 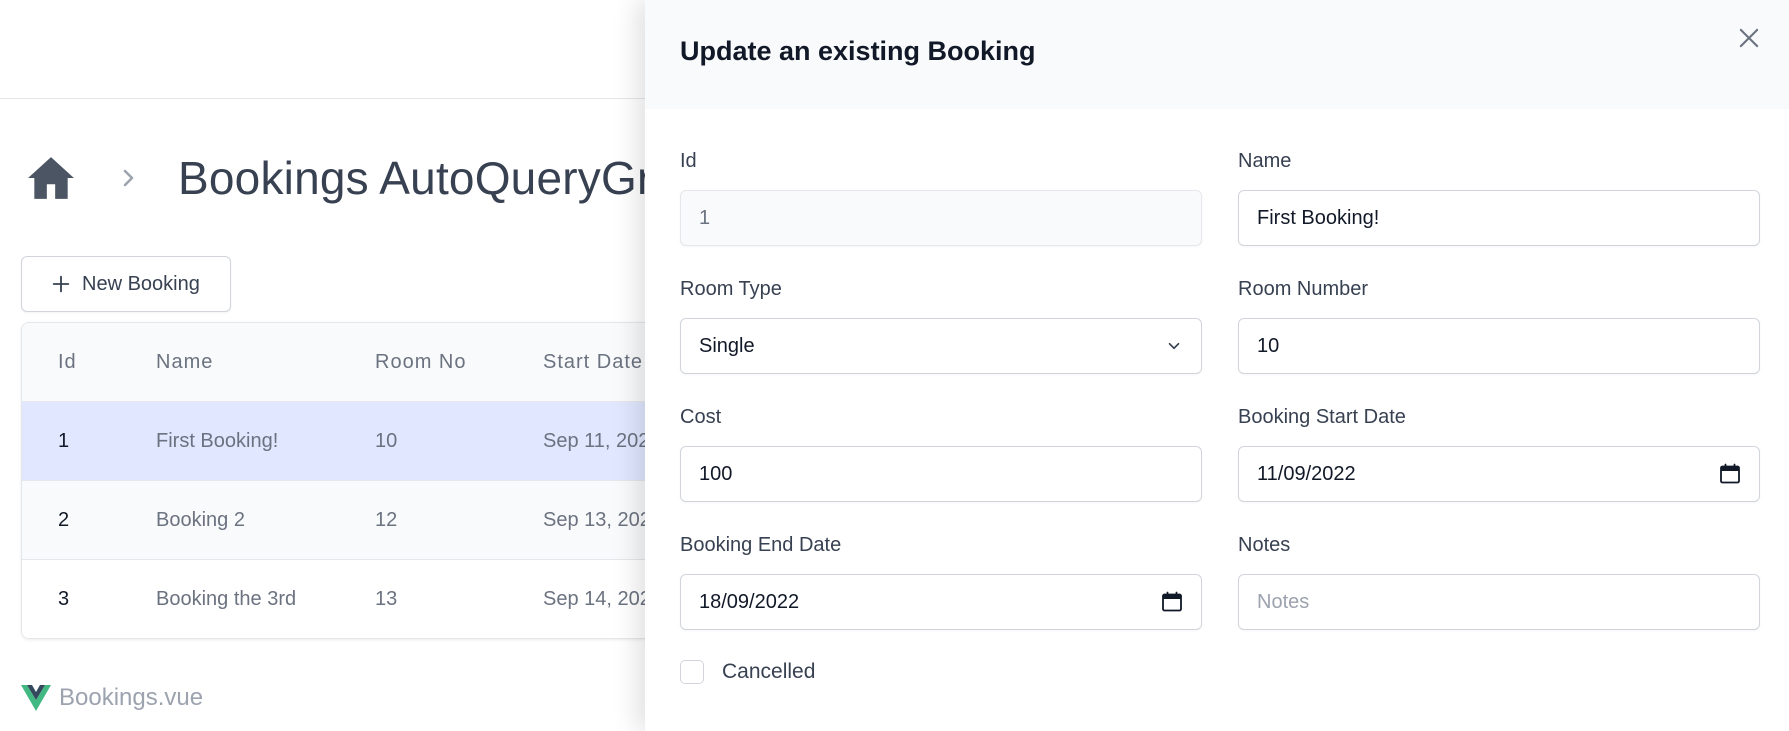 I want to click on room-number-value: 10, so click(x=1268, y=345).